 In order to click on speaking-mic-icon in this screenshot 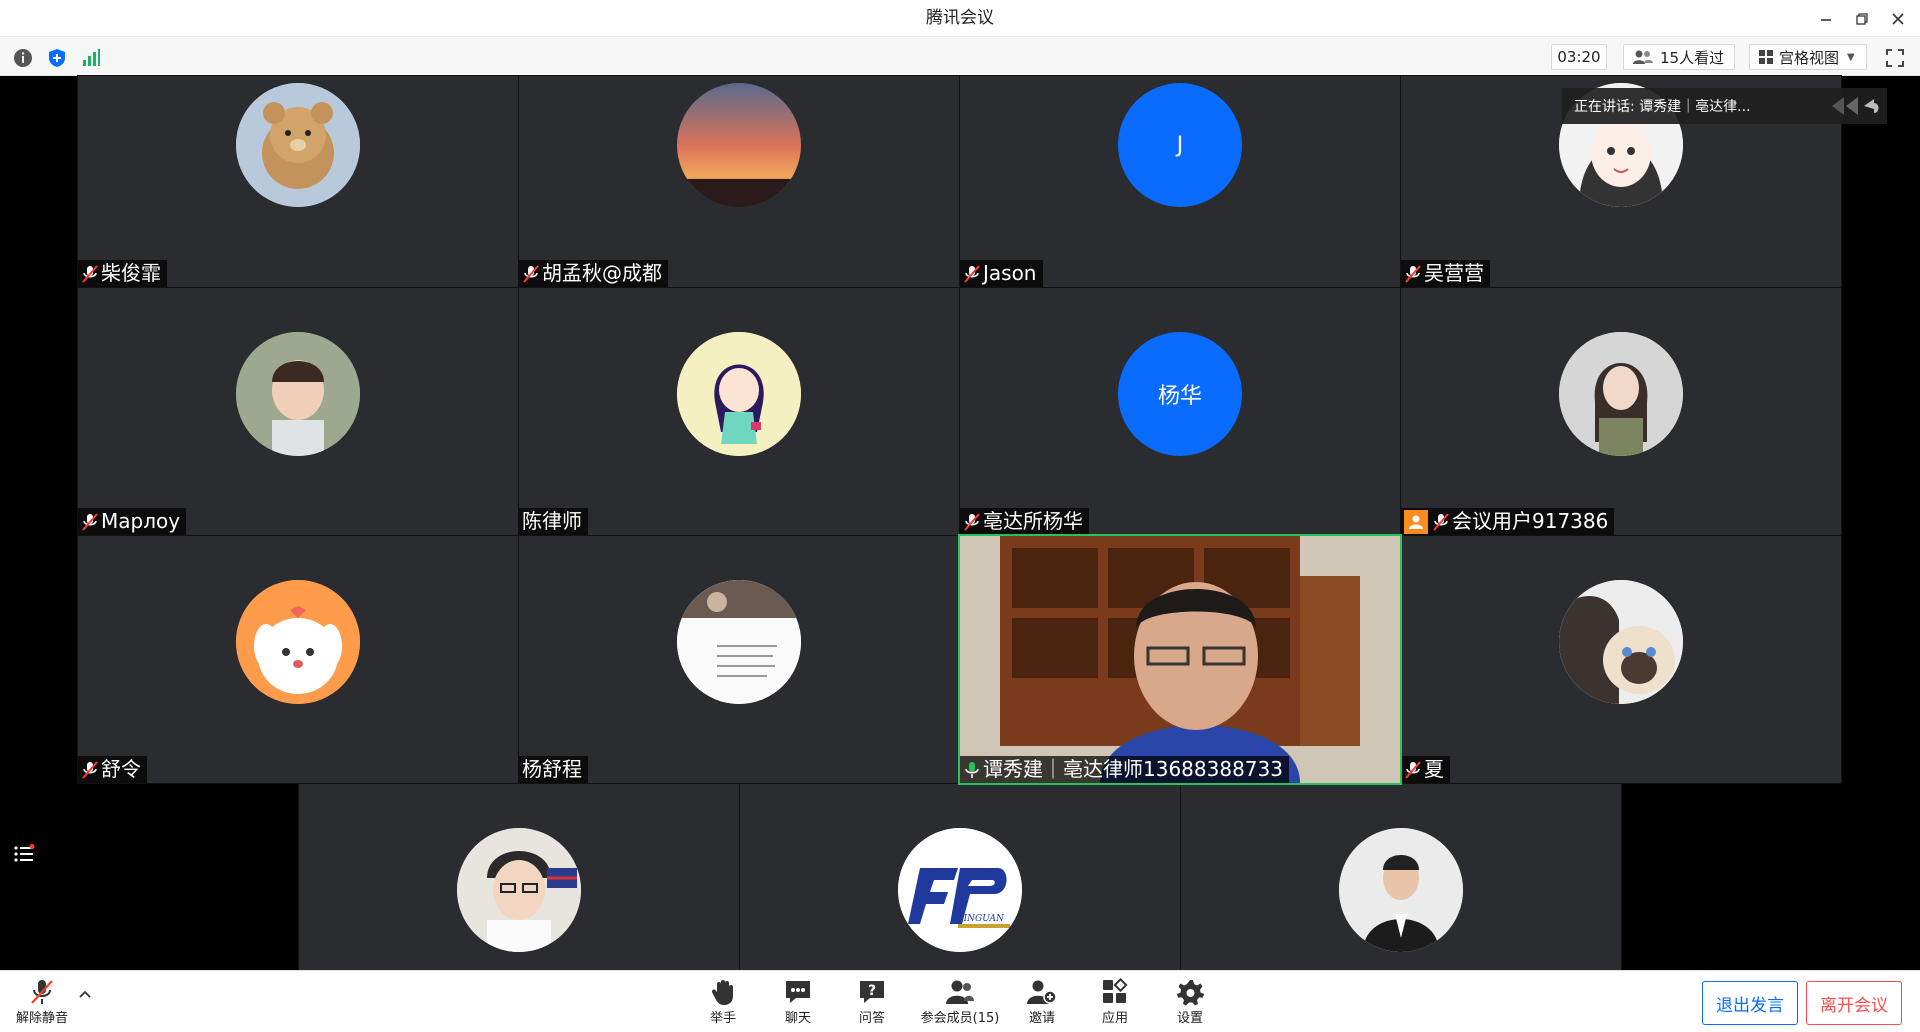, I will do `click(972, 769)`.